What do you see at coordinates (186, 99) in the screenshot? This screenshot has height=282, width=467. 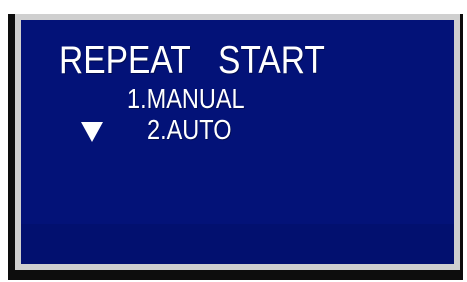 I see `menu-option-manual: 1.MANUAL` at bounding box center [186, 99].